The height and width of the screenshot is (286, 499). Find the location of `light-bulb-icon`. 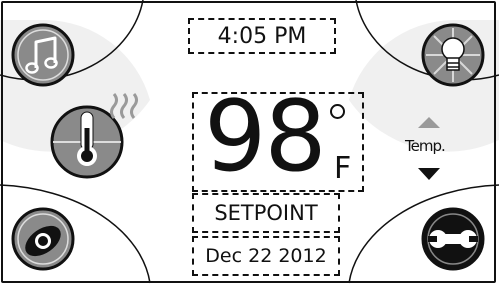

light-bulb-icon is located at coordinates (453, 55).